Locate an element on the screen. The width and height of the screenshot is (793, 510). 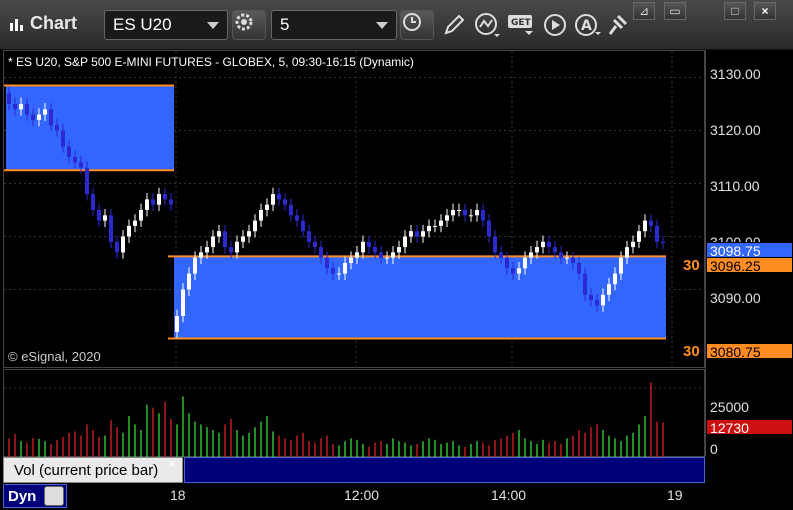
pin-window-icon: ⊿ is located at coordinates (644, 11).